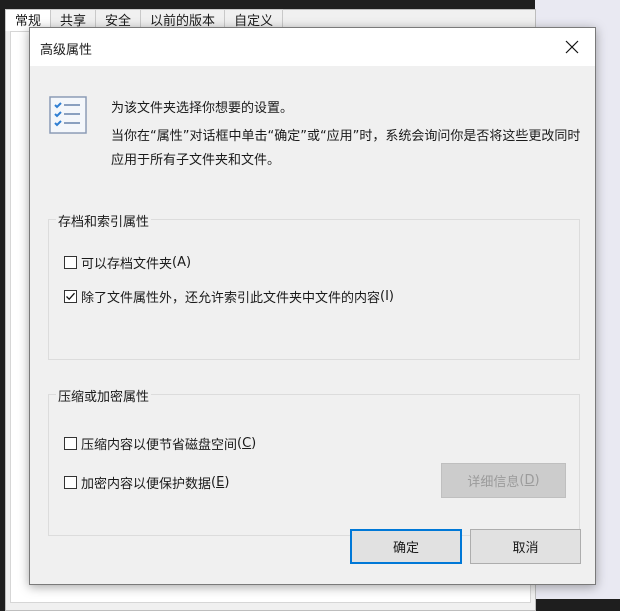 This screenshot has height=611, width=620. I want to click on details-accel-key: D, so click(529, 480).